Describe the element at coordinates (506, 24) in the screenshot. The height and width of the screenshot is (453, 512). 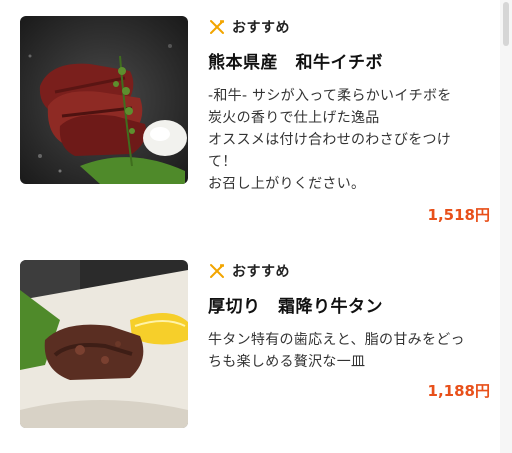
I see `scrollbar-thumb` at that location.